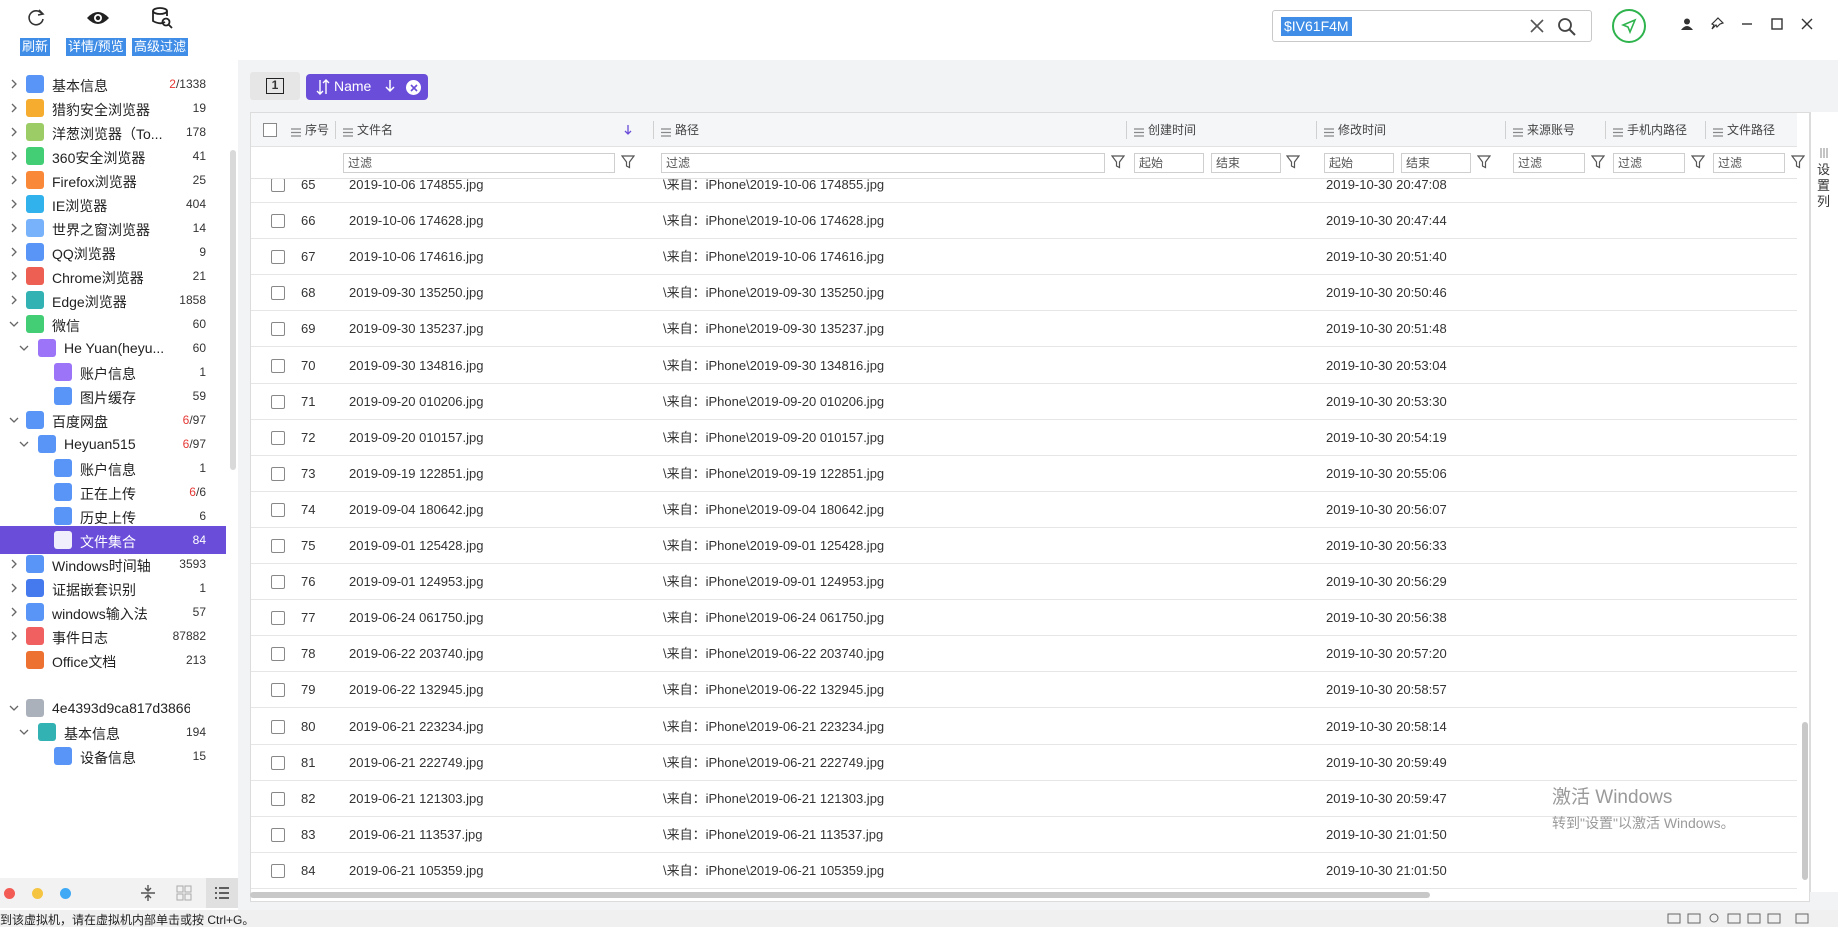 This screenshot has width=1838, height=928. Describe the element at coordinates (1537, 27) in the screenshot. I see `clear-icon` at that location.